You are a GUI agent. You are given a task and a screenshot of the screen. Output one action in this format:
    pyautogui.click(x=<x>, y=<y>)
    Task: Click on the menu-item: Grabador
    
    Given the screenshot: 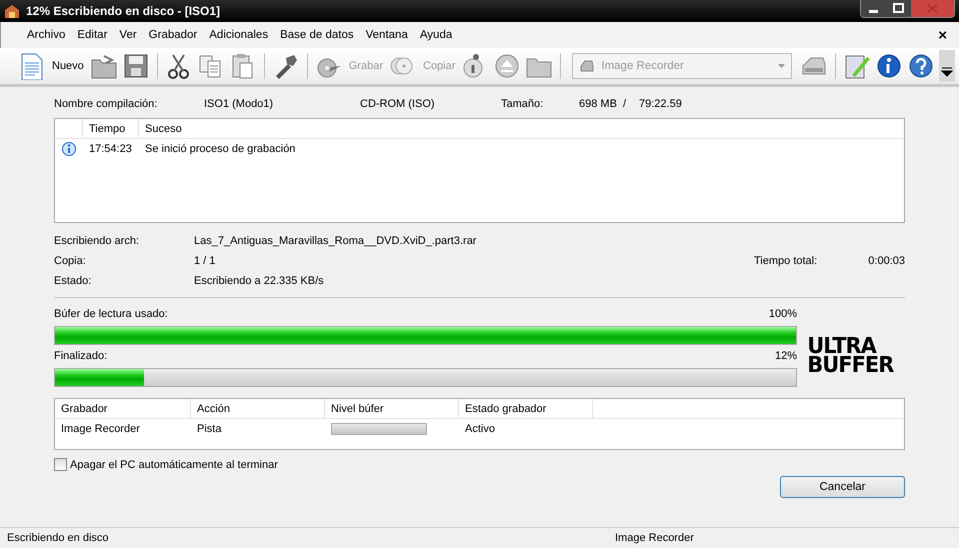 What is the action you would take?
    pyautogui.click(x=173, y=35)
    